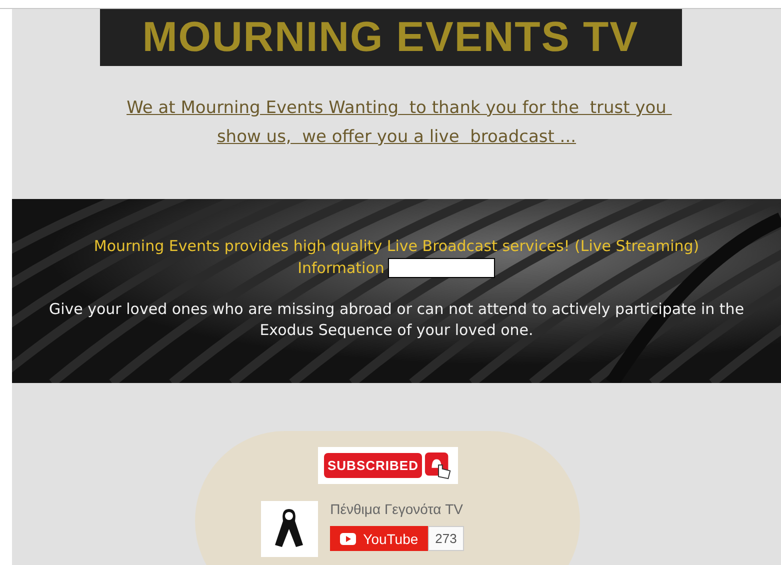  I want to click on subscribed-button: SUBSCRIBED, so click(373, 465).